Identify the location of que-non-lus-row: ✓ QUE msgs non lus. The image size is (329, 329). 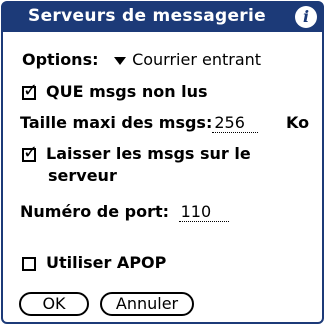
(115, 91).